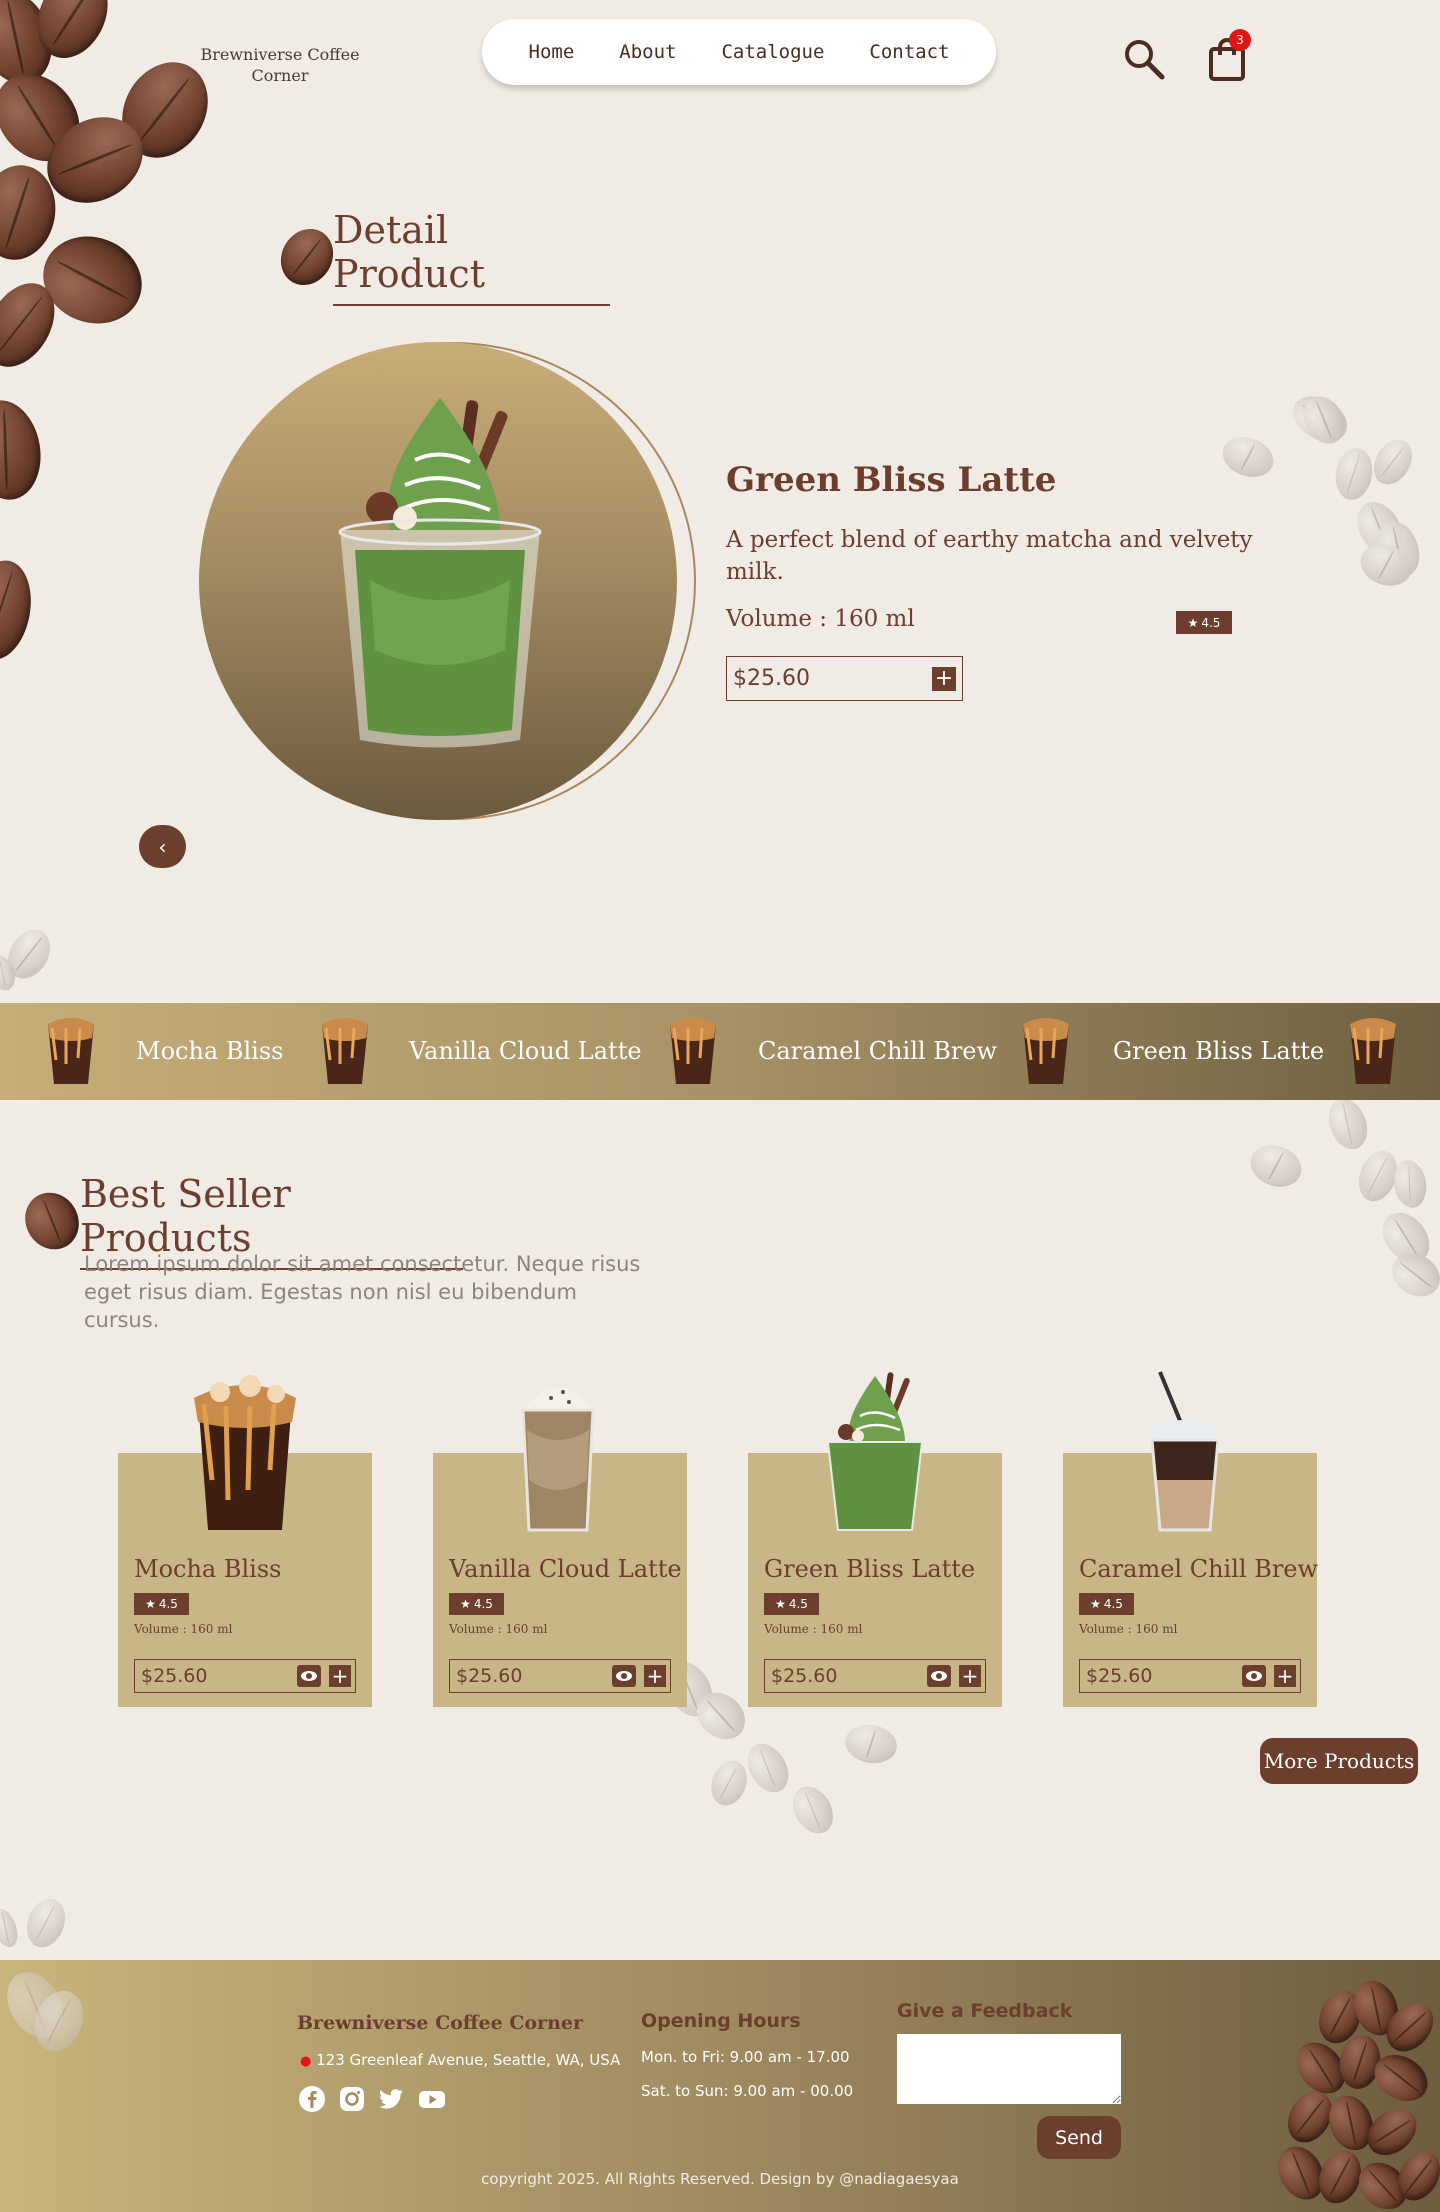 The image size is (1440, 2212). I want to click on product-card-name: Green Bliss Latte, so click(870, 1569).